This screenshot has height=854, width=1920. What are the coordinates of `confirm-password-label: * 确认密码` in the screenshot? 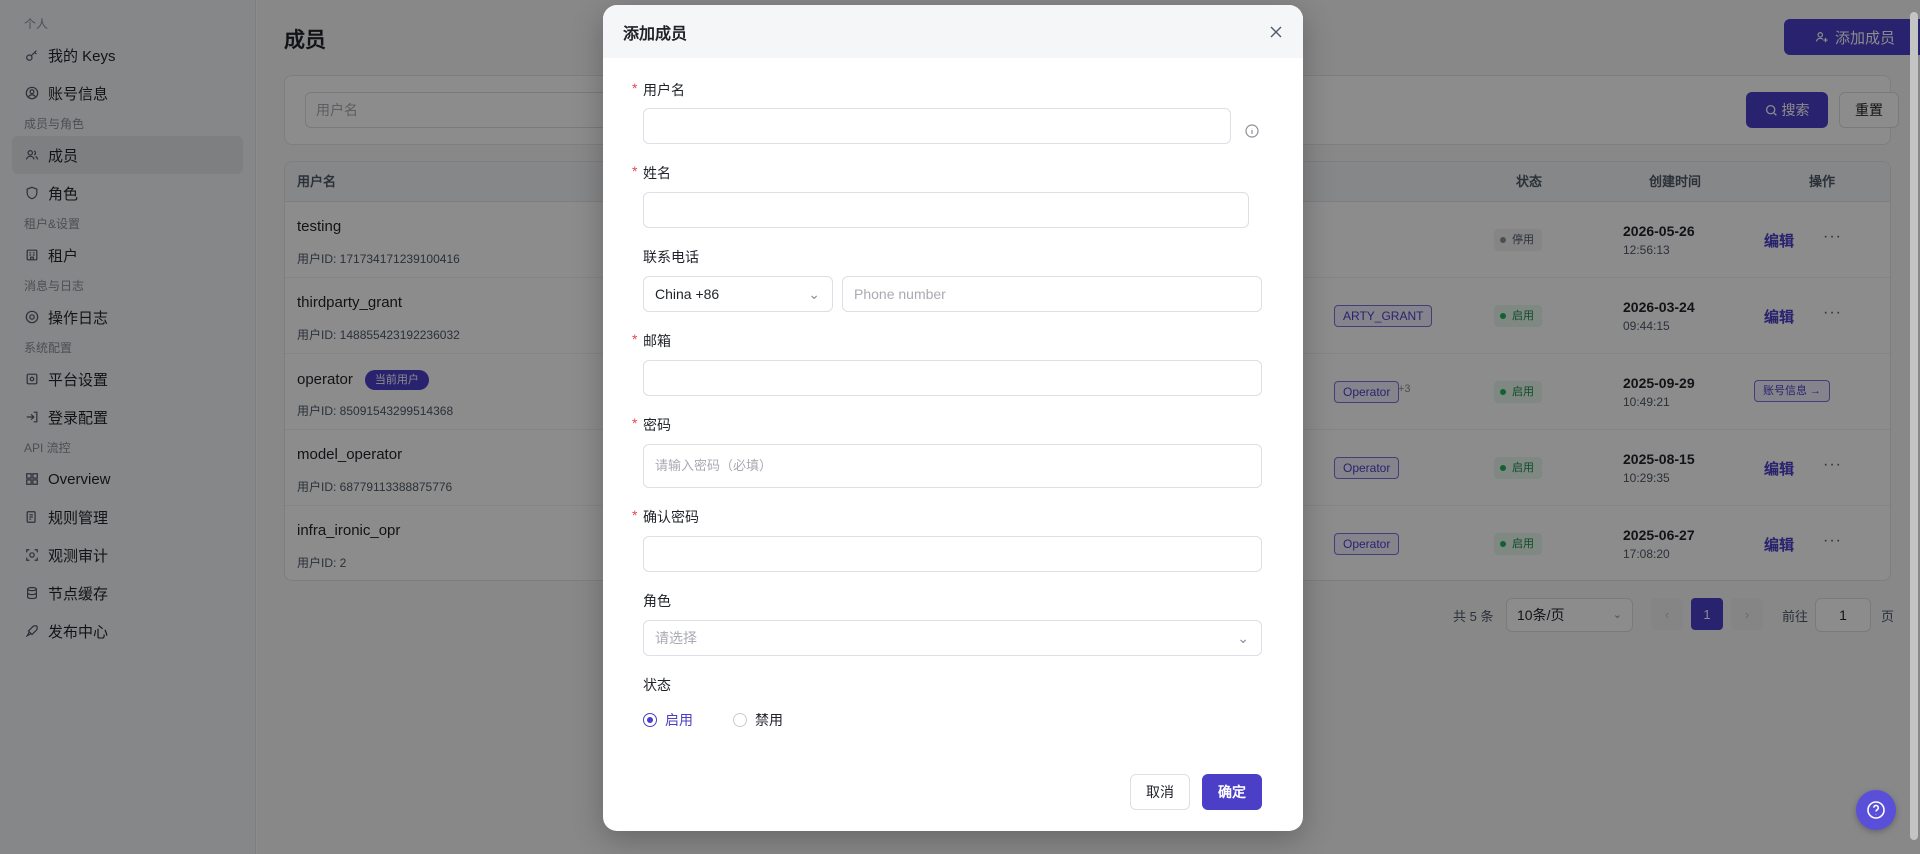 It's located at (665, 517).